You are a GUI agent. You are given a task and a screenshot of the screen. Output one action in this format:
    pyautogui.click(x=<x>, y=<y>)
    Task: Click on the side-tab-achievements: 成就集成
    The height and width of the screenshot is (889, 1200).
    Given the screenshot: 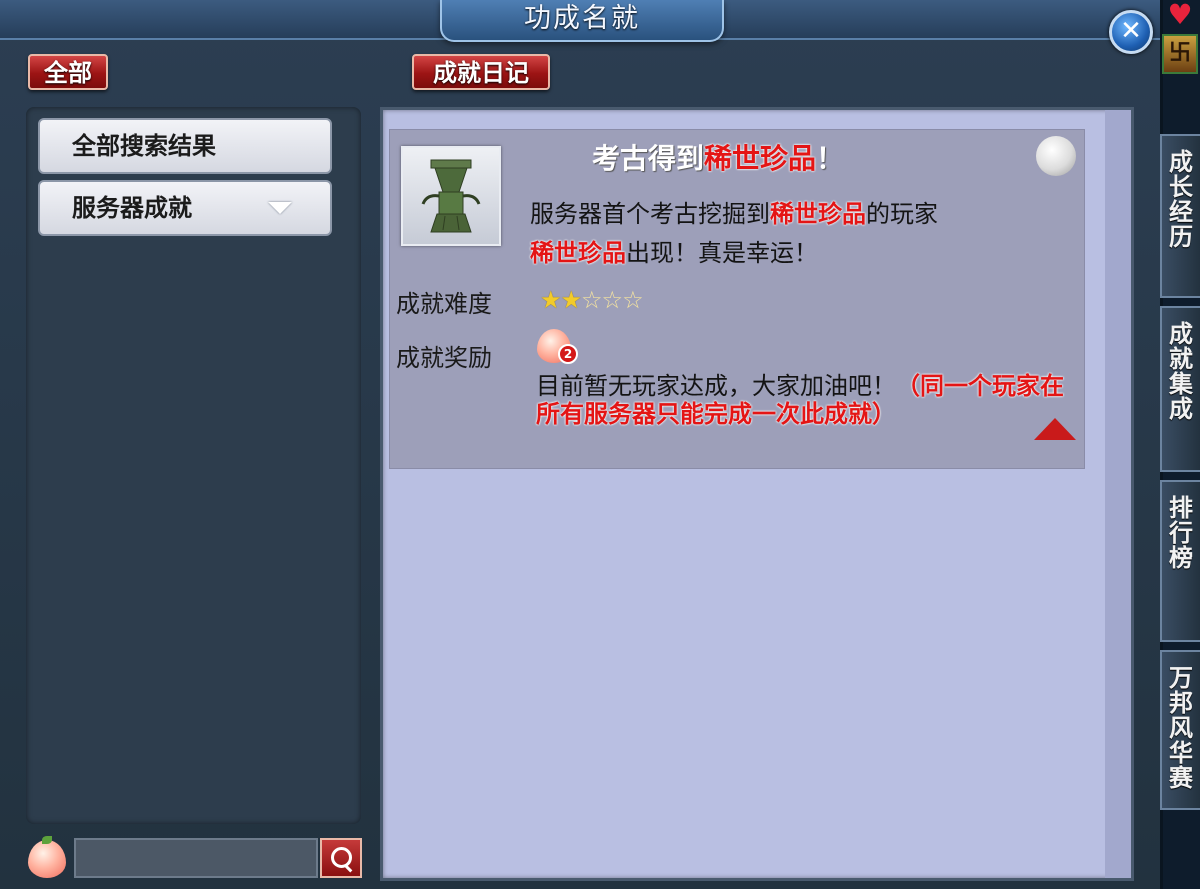 What is the action you would take?
    pyautogui.click(x=1180, y=389)
    